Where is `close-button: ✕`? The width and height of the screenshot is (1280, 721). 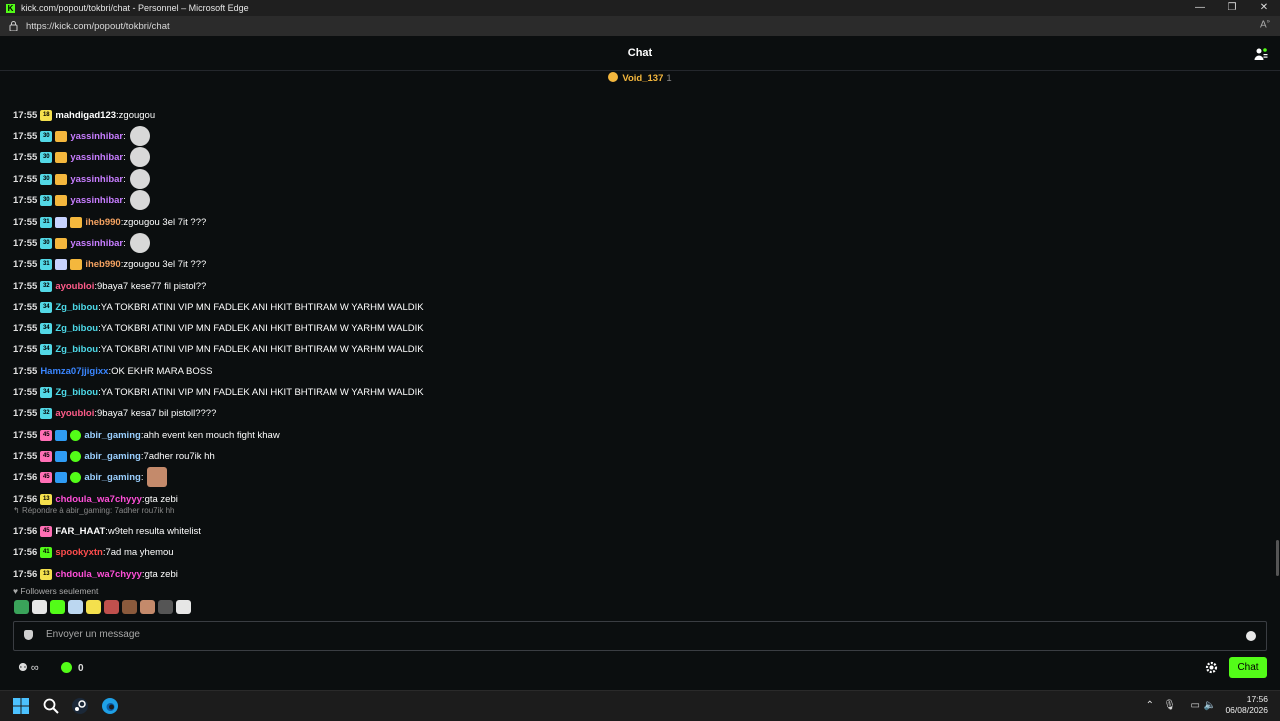
close-button: ✕ is located at coordinates (1264, 8).